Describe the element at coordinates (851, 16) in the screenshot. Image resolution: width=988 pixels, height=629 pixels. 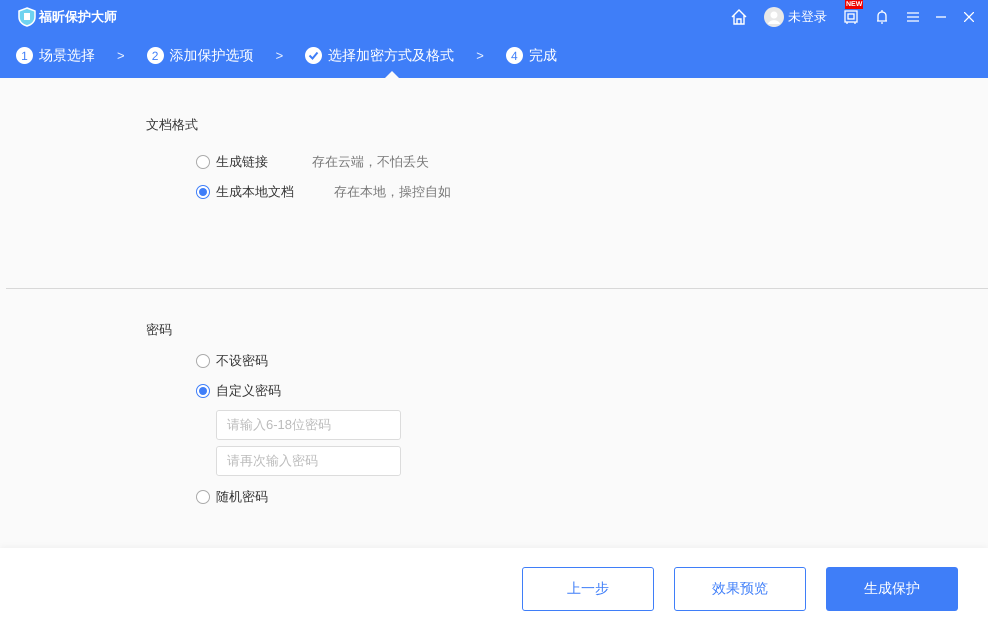
I see `safe-icon` at that location.